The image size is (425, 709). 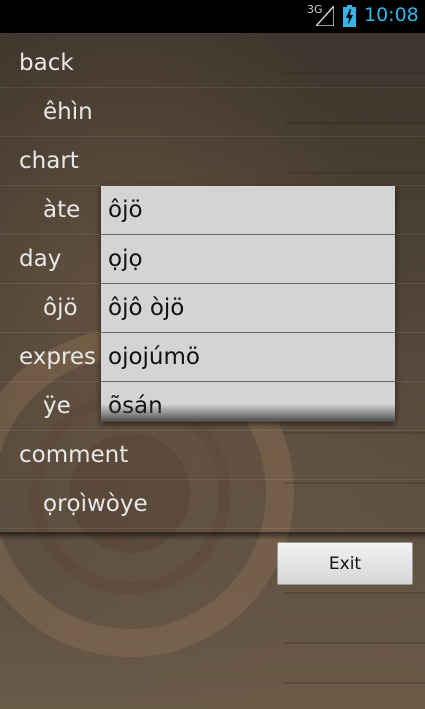 What do you see at coordinates (349, 16) in the screenshot?
I see `battery-charging-icon` at bounding box center [349, 16].